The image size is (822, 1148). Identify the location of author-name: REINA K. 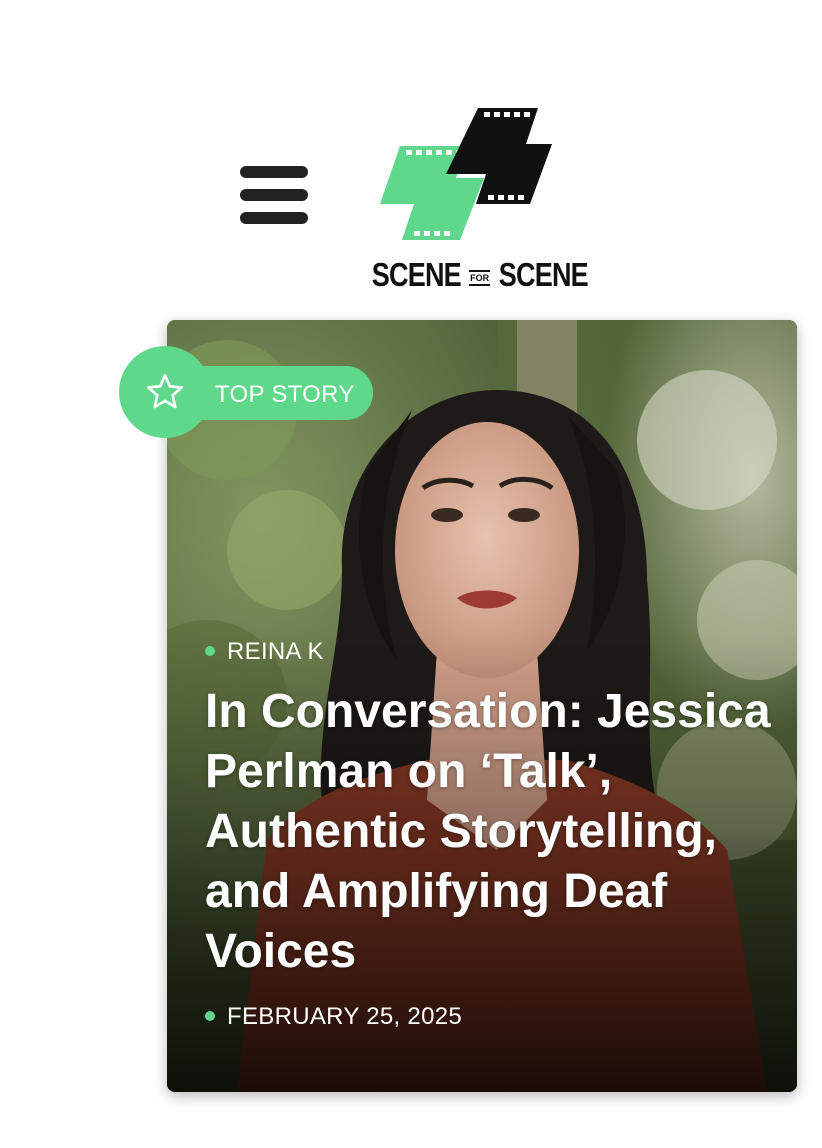
(275, 651).